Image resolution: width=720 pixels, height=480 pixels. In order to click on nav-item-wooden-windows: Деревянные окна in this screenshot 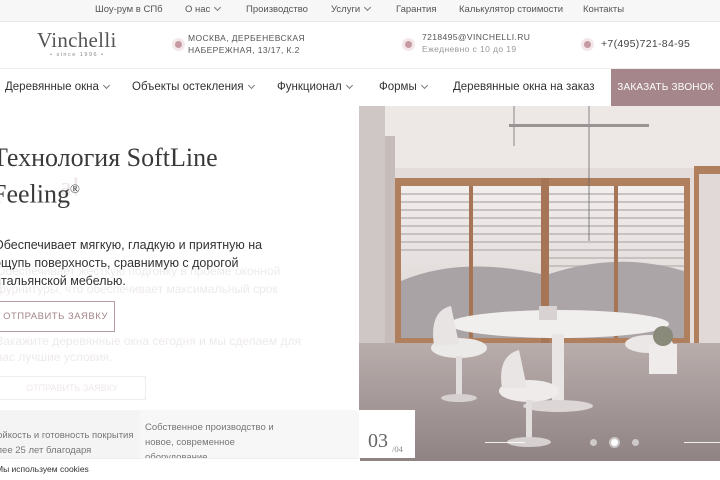, I will do `click(57, 87)`.